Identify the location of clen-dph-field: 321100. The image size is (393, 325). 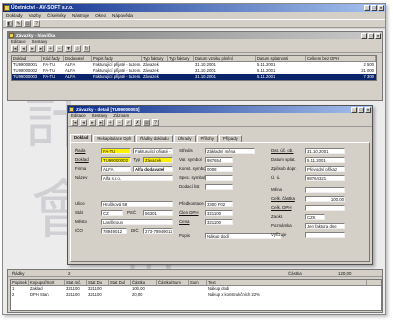
(219, 213).